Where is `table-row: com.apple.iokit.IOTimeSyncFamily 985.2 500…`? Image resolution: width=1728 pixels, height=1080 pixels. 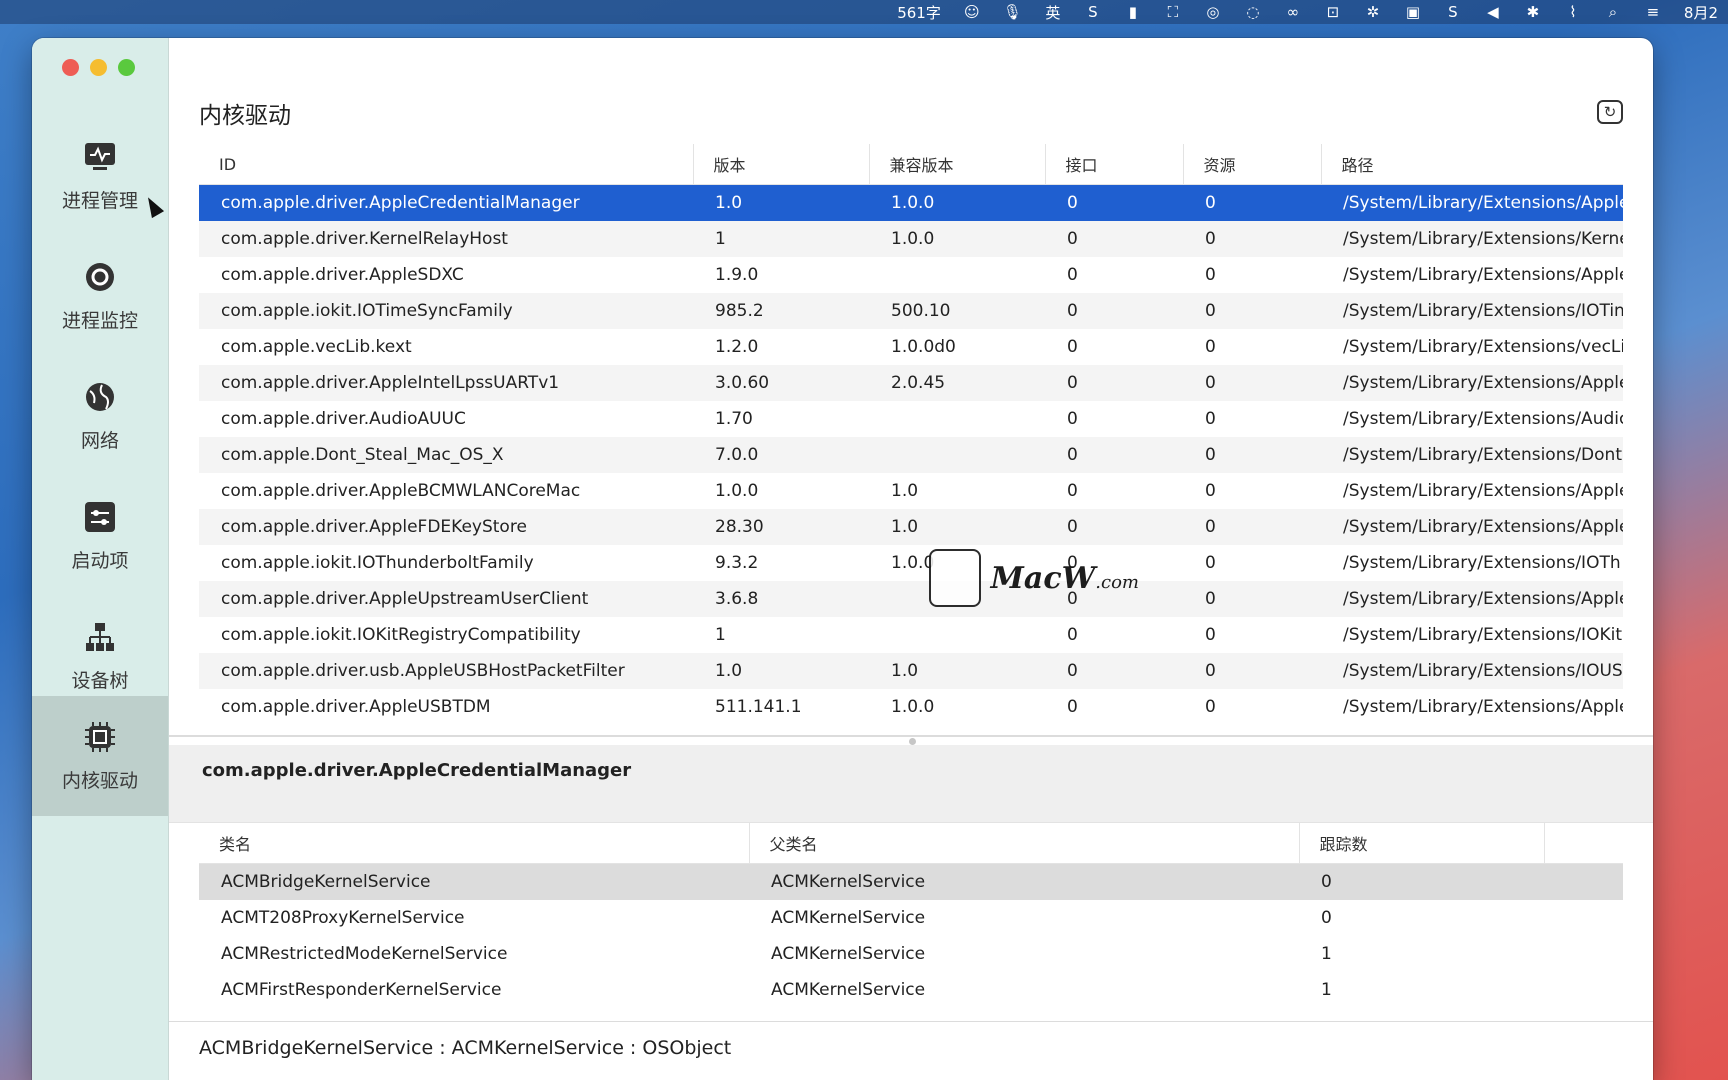
table-row: com.apple.iokit.IOTimeSyncFamily 985.2 500… is located at coordinates (911, 311).